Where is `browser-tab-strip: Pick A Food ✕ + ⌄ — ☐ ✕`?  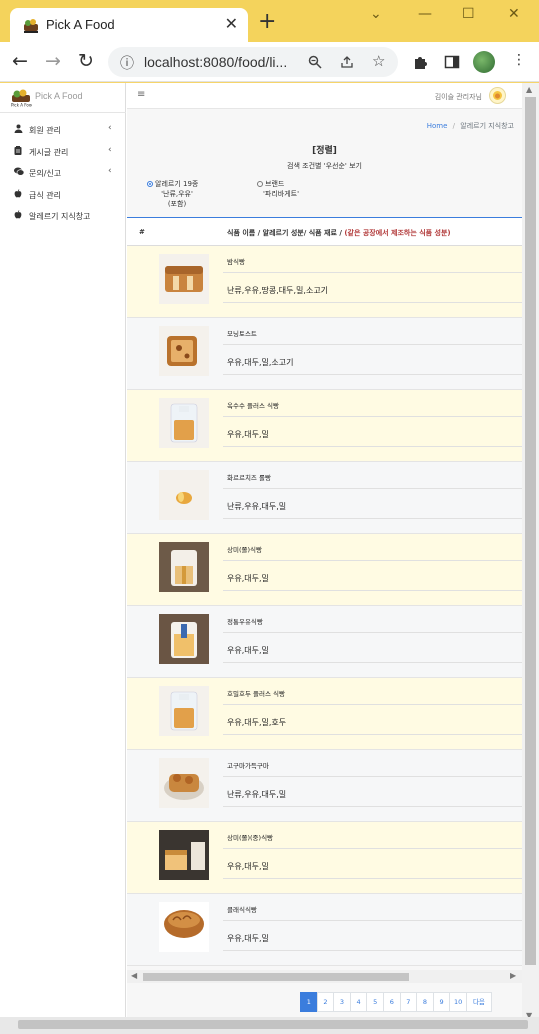
browser-tab-strip: Pick A Food ✕ + ⌄ — ☐ ✕ is located at coordinates (269, 21).